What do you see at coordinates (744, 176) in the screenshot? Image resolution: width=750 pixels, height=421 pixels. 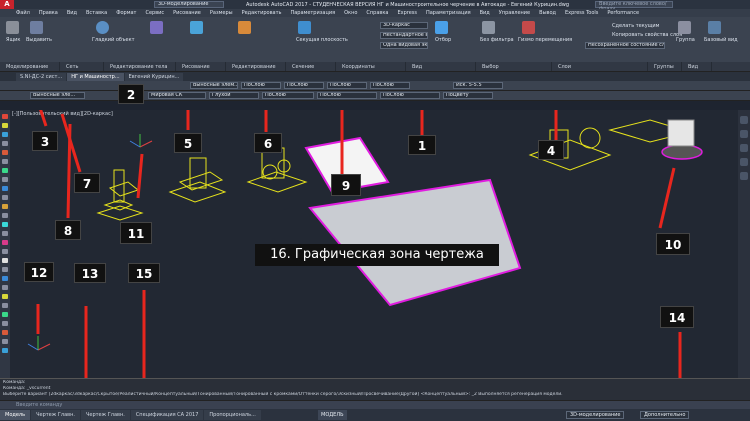 I see `showmotion-icon` at bounding box center [744, 176].